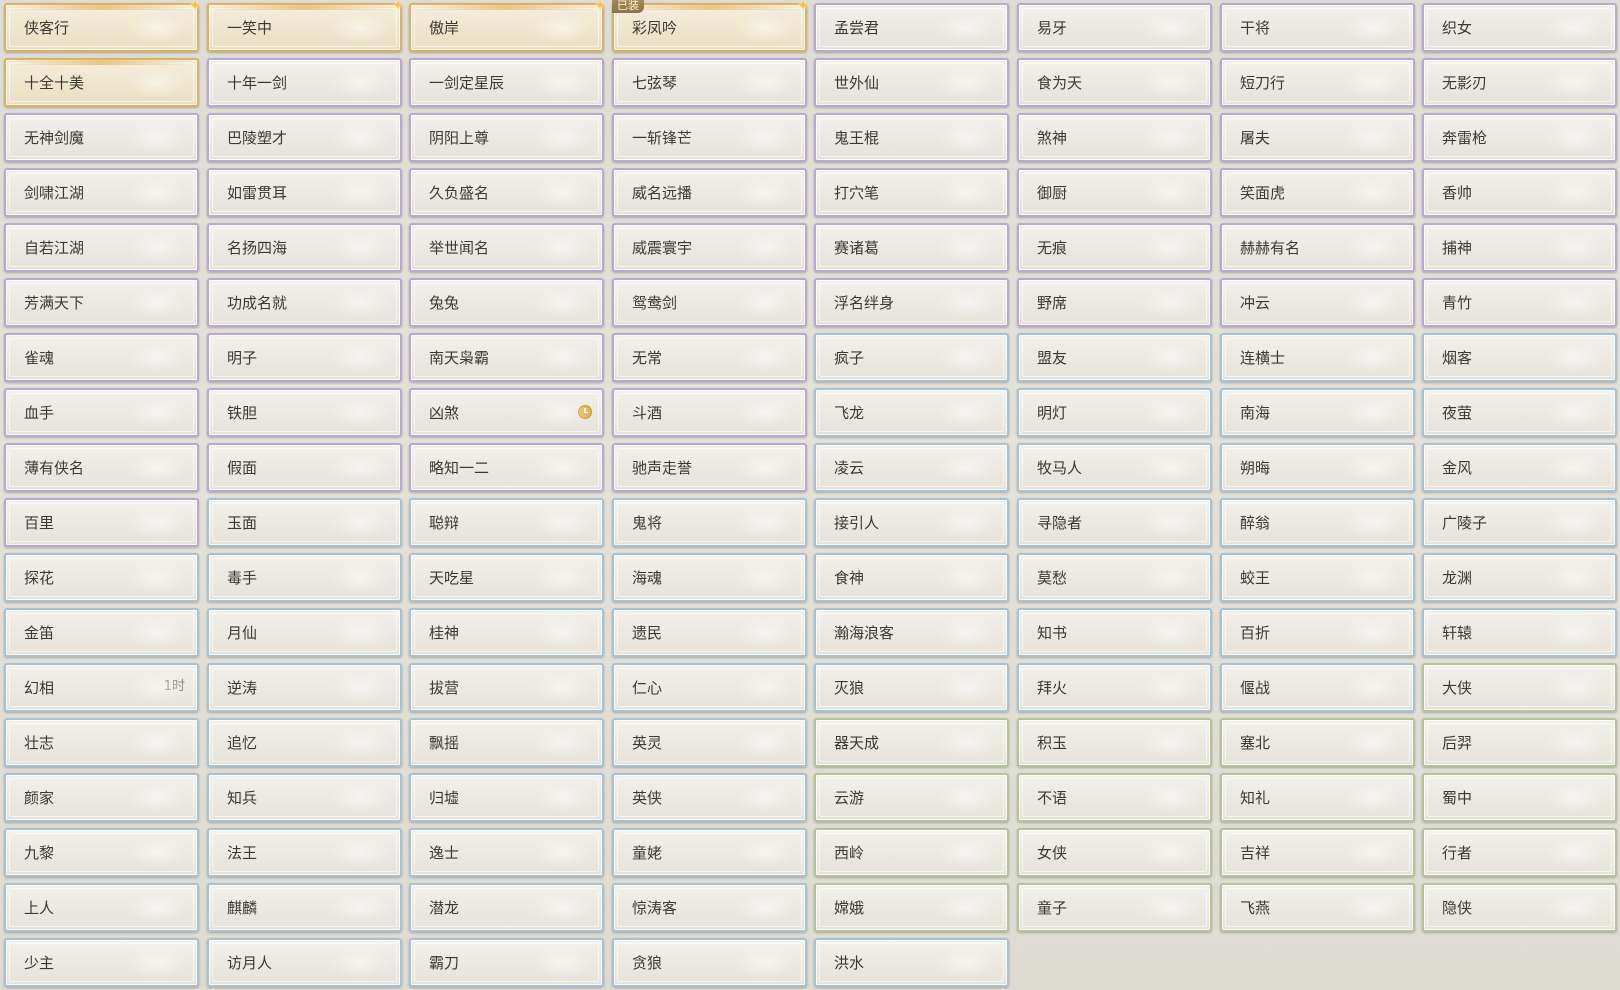  Describe the element at coordinates (1519, 357) in the screenshot. I see `title-card: 烟客` at that location.